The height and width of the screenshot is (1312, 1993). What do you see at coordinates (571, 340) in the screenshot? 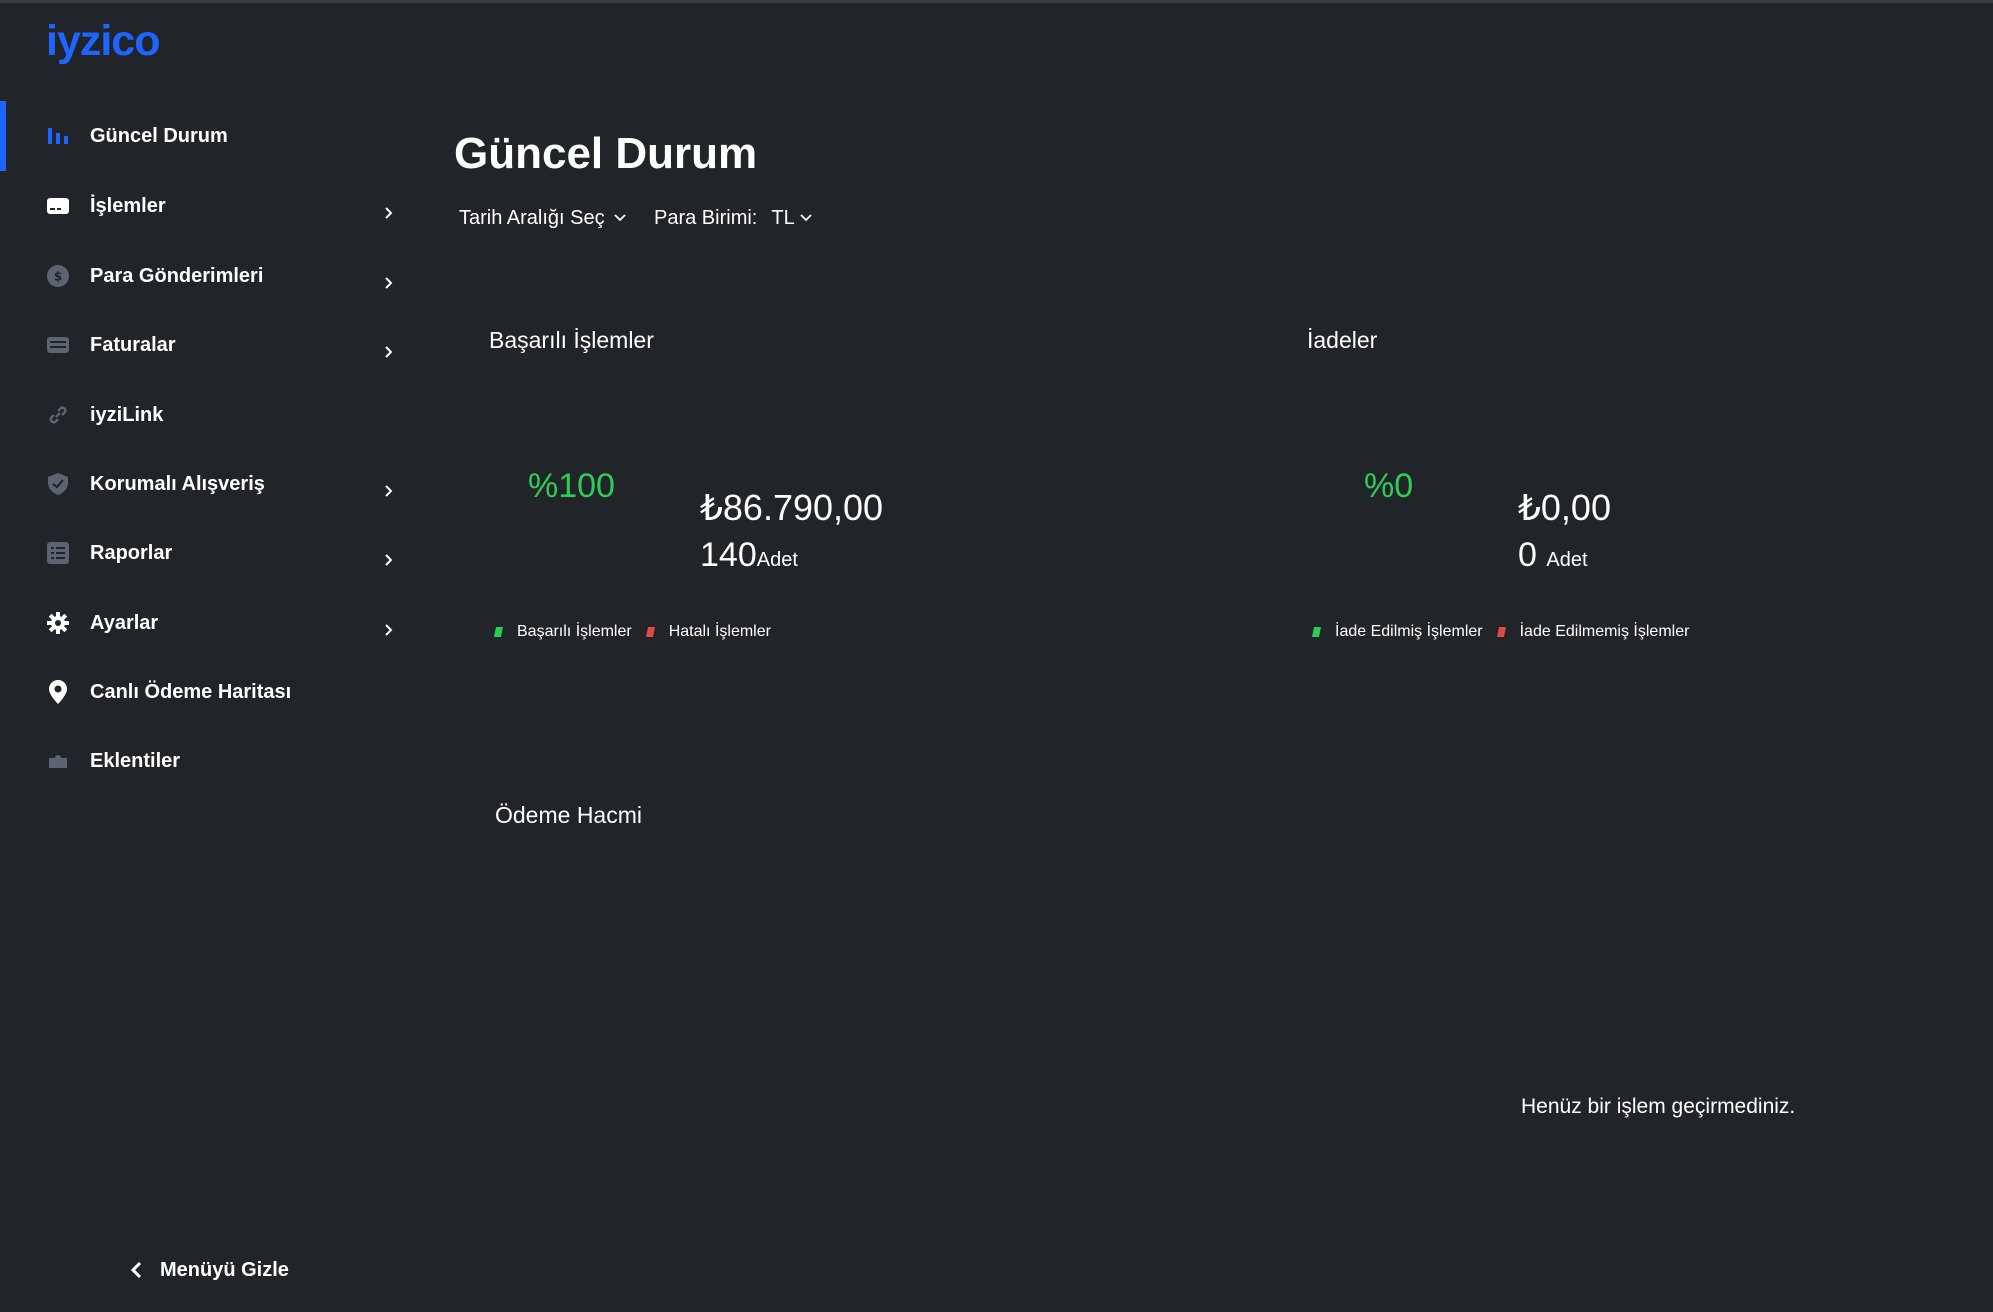
I see `card-title: Başarılı İşlemler` at bounding box center [571, 340].